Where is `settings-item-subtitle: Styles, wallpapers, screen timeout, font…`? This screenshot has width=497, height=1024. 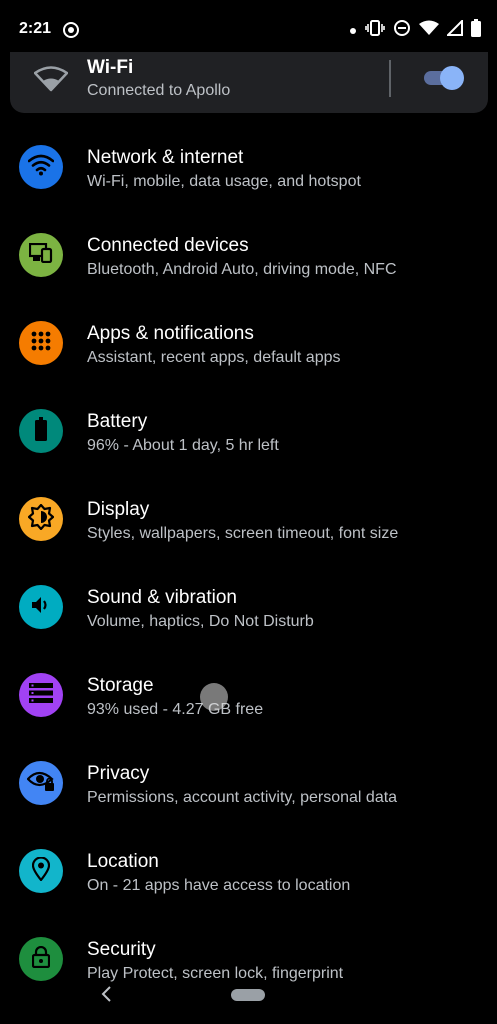 settings-item-subtitle: Styles, wallpapers, screen timeout, font… is located at coordinates (243, 533).